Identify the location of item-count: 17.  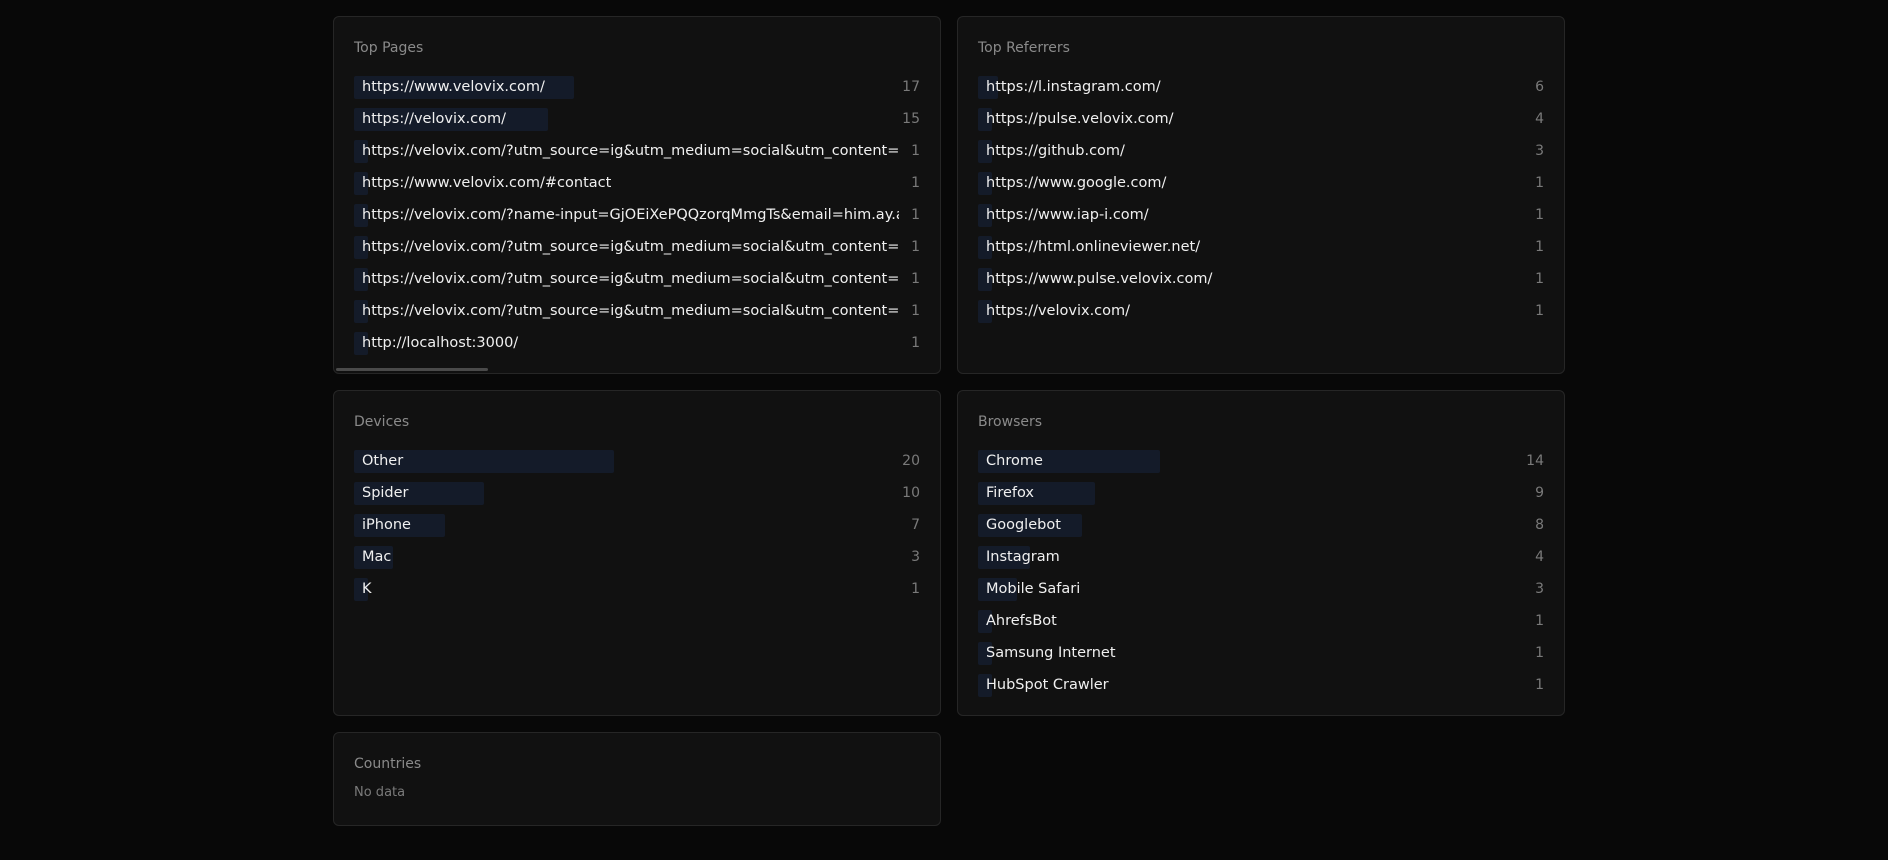
(911, 87).